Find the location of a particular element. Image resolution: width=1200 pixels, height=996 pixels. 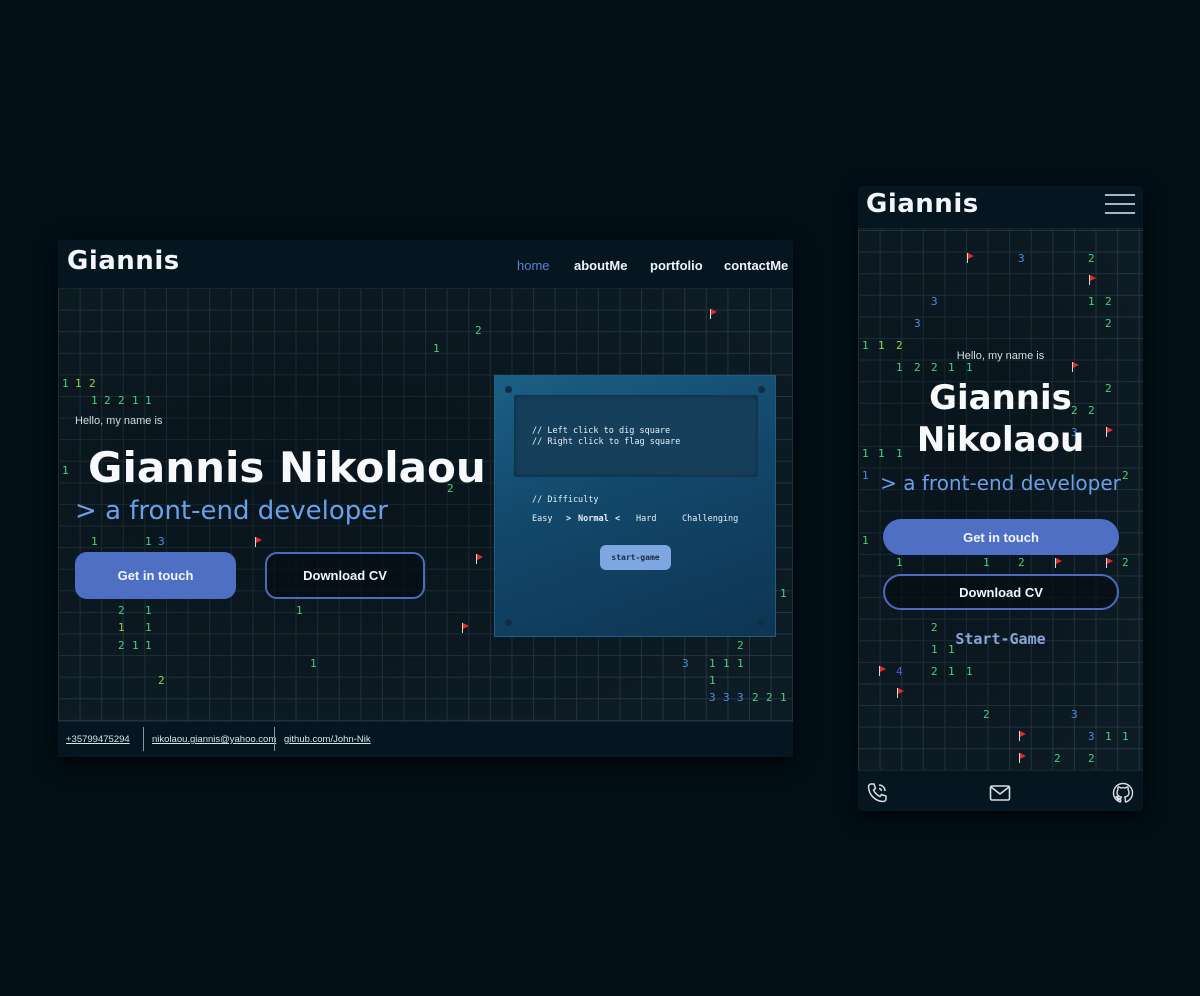

phone-link: +35799475294 is located at coordinates (98, 739).